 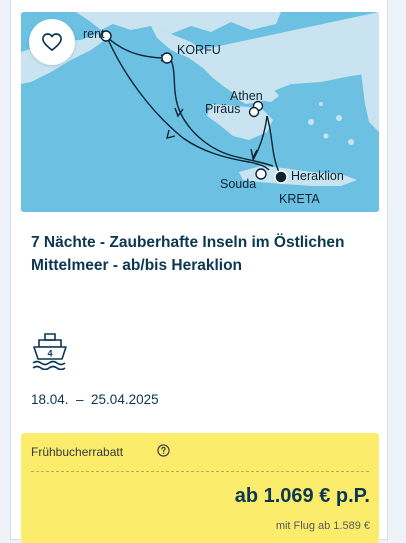 I want to click on home-port-marker, so click(x=281, y=177).